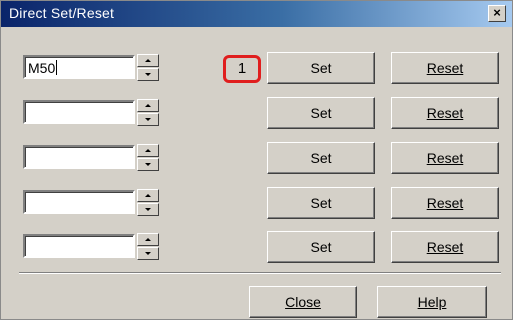 The height and width of the screenshot is (320, 513). I want to click on device-row-3: Set Reset, so click(256, 158).